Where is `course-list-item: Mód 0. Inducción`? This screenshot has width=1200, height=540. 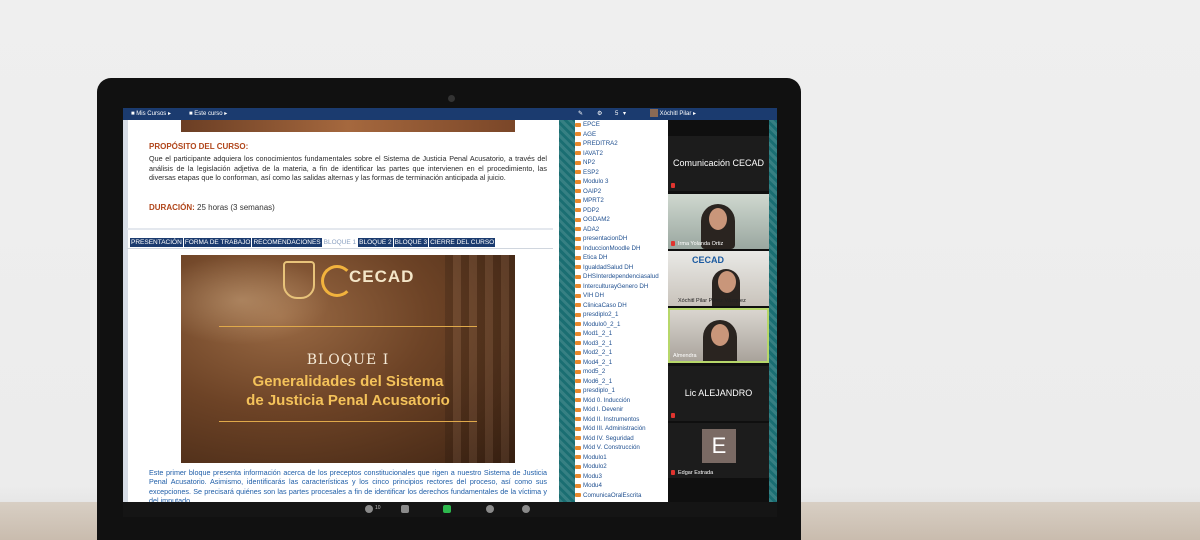 course-list-item: Mód 0. Inducción is located at coordinates (621, 401).